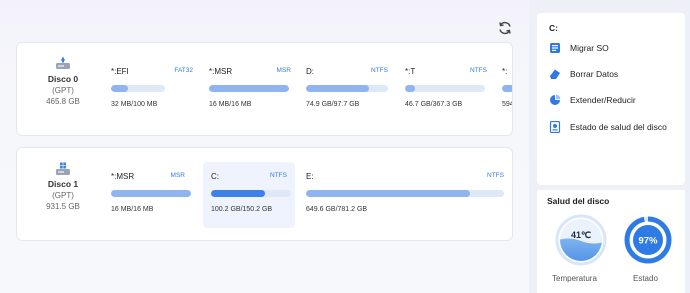 The height and width of the screenshot is (293, 690). What do you see at coordinates (618, 127) in the screenshot?
I see `menu-item-label: Estado de salud del disco` at bounding box center [618, 127].